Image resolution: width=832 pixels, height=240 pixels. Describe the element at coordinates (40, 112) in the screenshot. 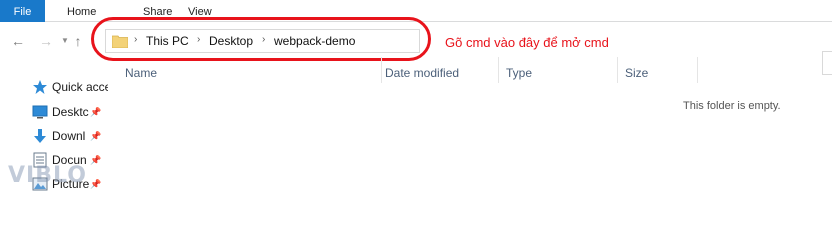

I see `desktop-icon` at that location.